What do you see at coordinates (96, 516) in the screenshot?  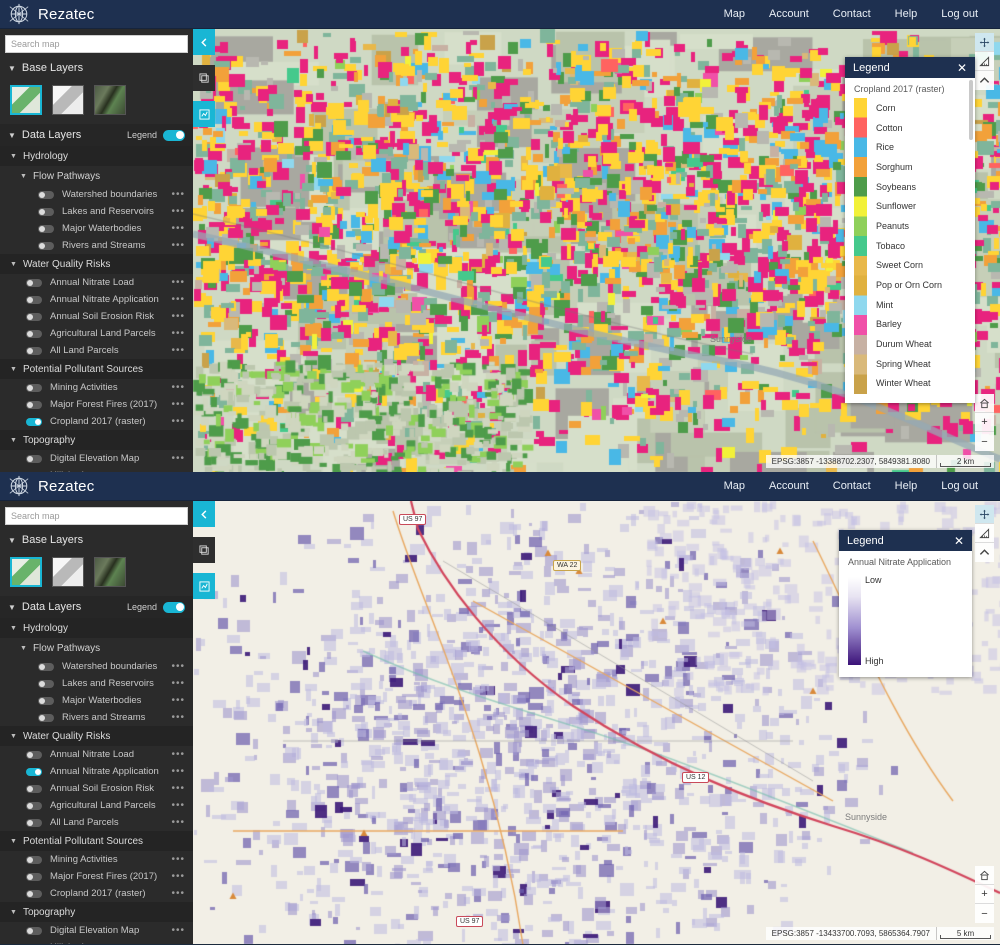 I see `search-input` at bounding box center [96, 516].